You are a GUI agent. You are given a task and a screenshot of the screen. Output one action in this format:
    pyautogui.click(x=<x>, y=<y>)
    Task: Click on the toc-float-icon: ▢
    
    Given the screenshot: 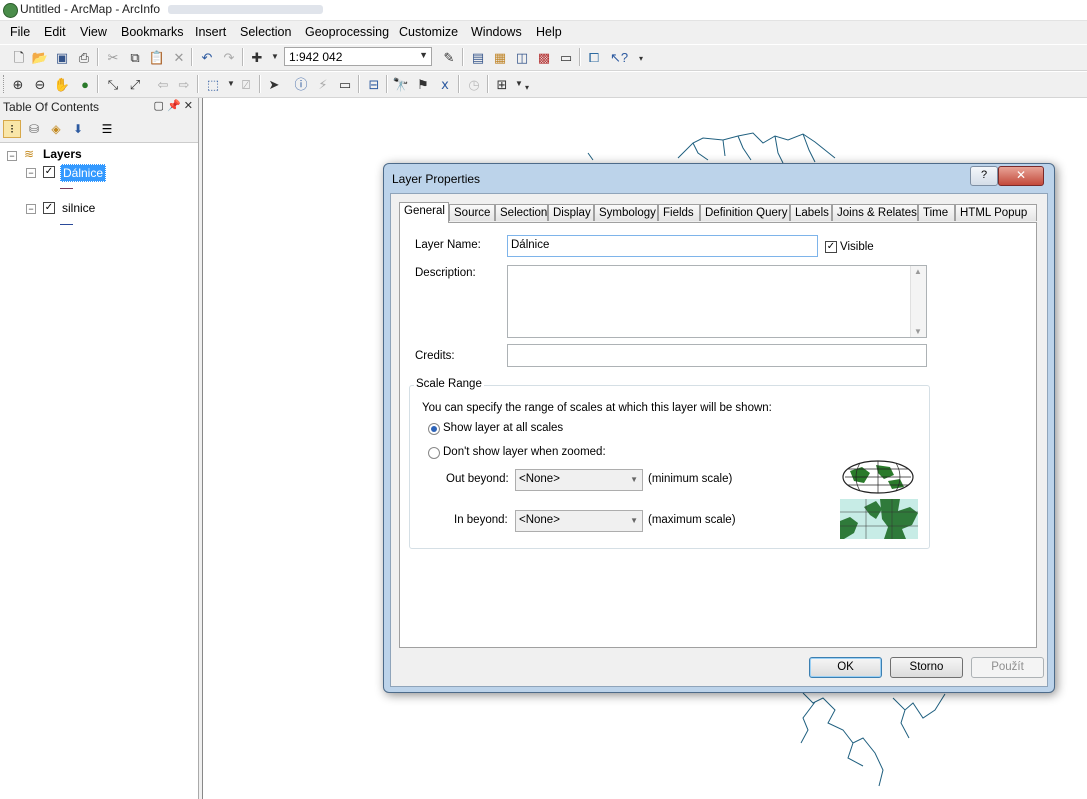 What is the action you would take?
    pyautogui.click(x=159, y=106)
    